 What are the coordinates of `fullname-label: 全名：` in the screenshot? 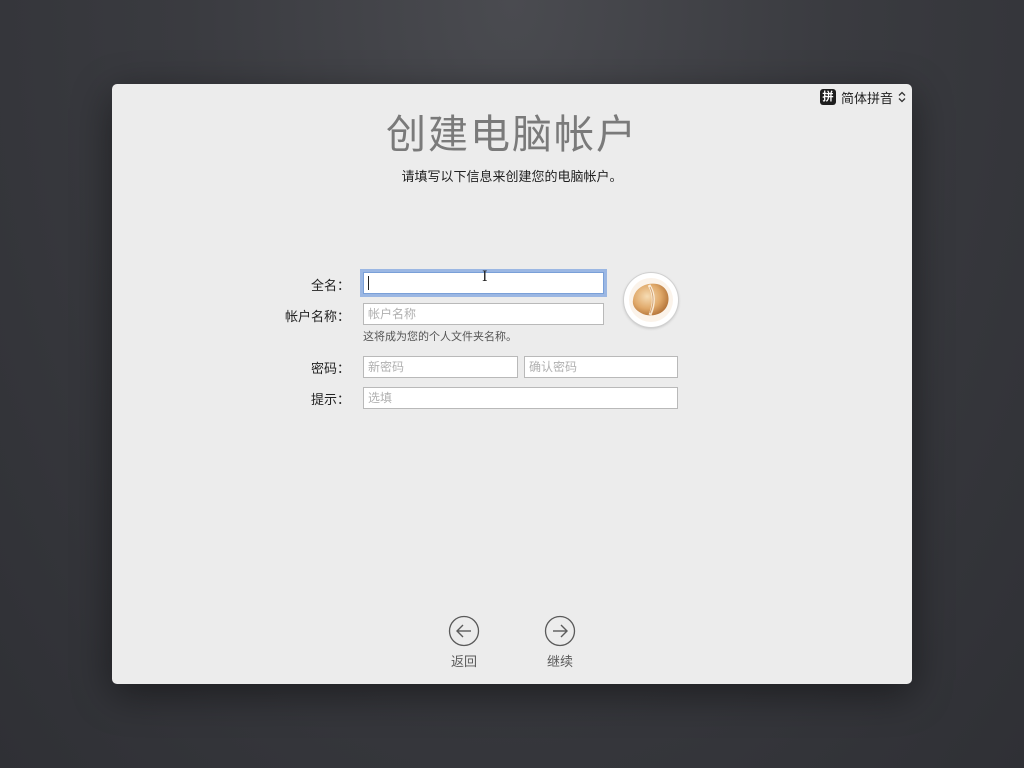 It's located at (330, 286).